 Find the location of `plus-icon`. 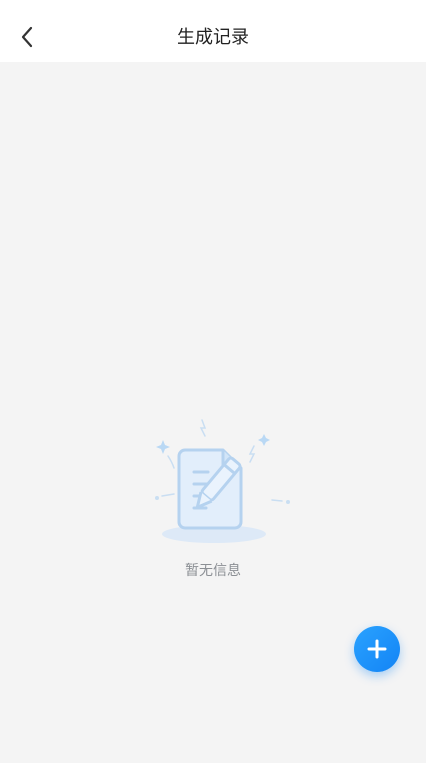

plus-icon is located at coordinates (377, 649).